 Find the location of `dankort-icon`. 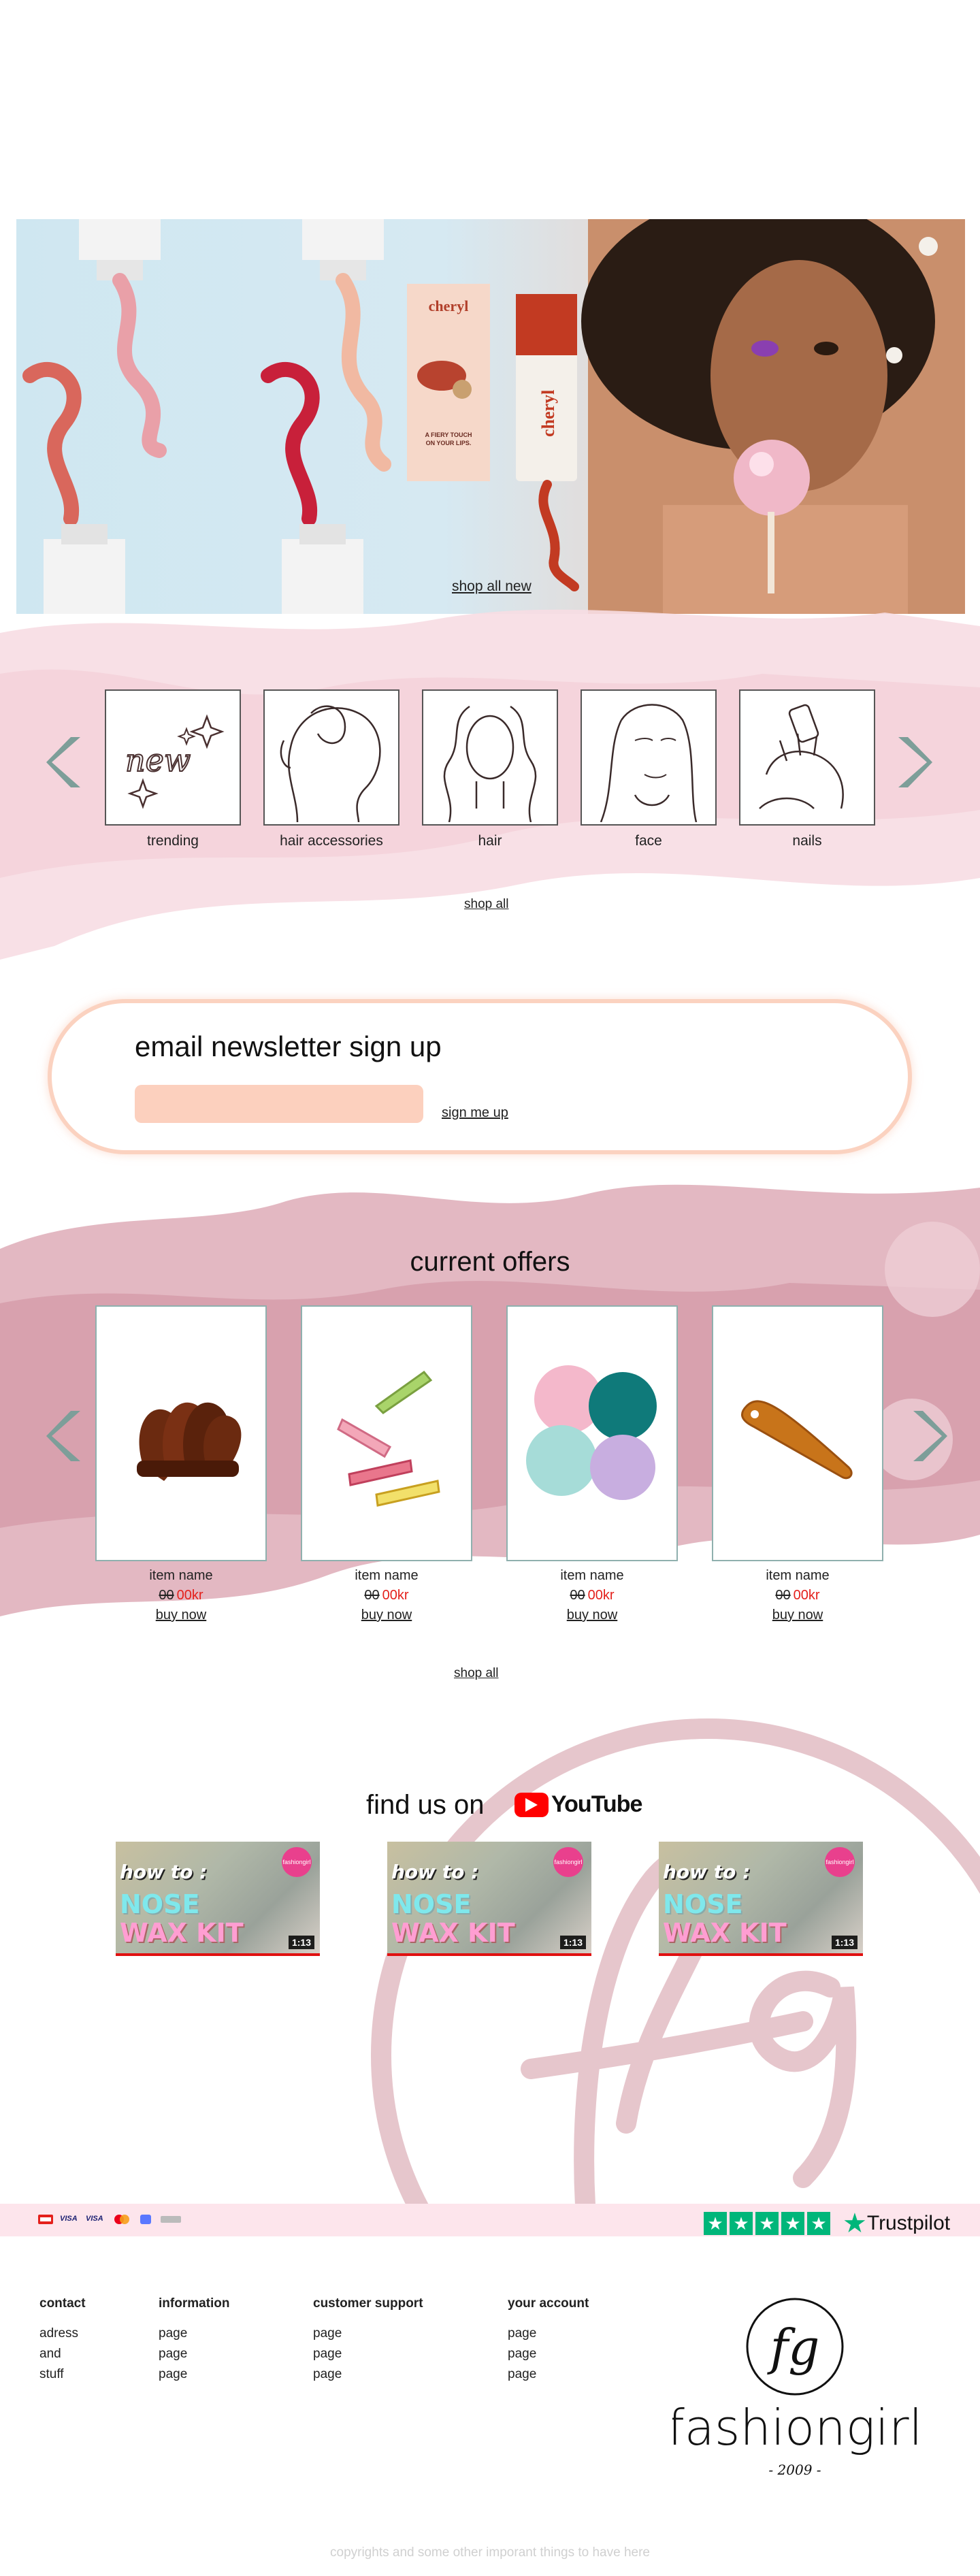

dankort-icon is located at coordinates (46, 2219).